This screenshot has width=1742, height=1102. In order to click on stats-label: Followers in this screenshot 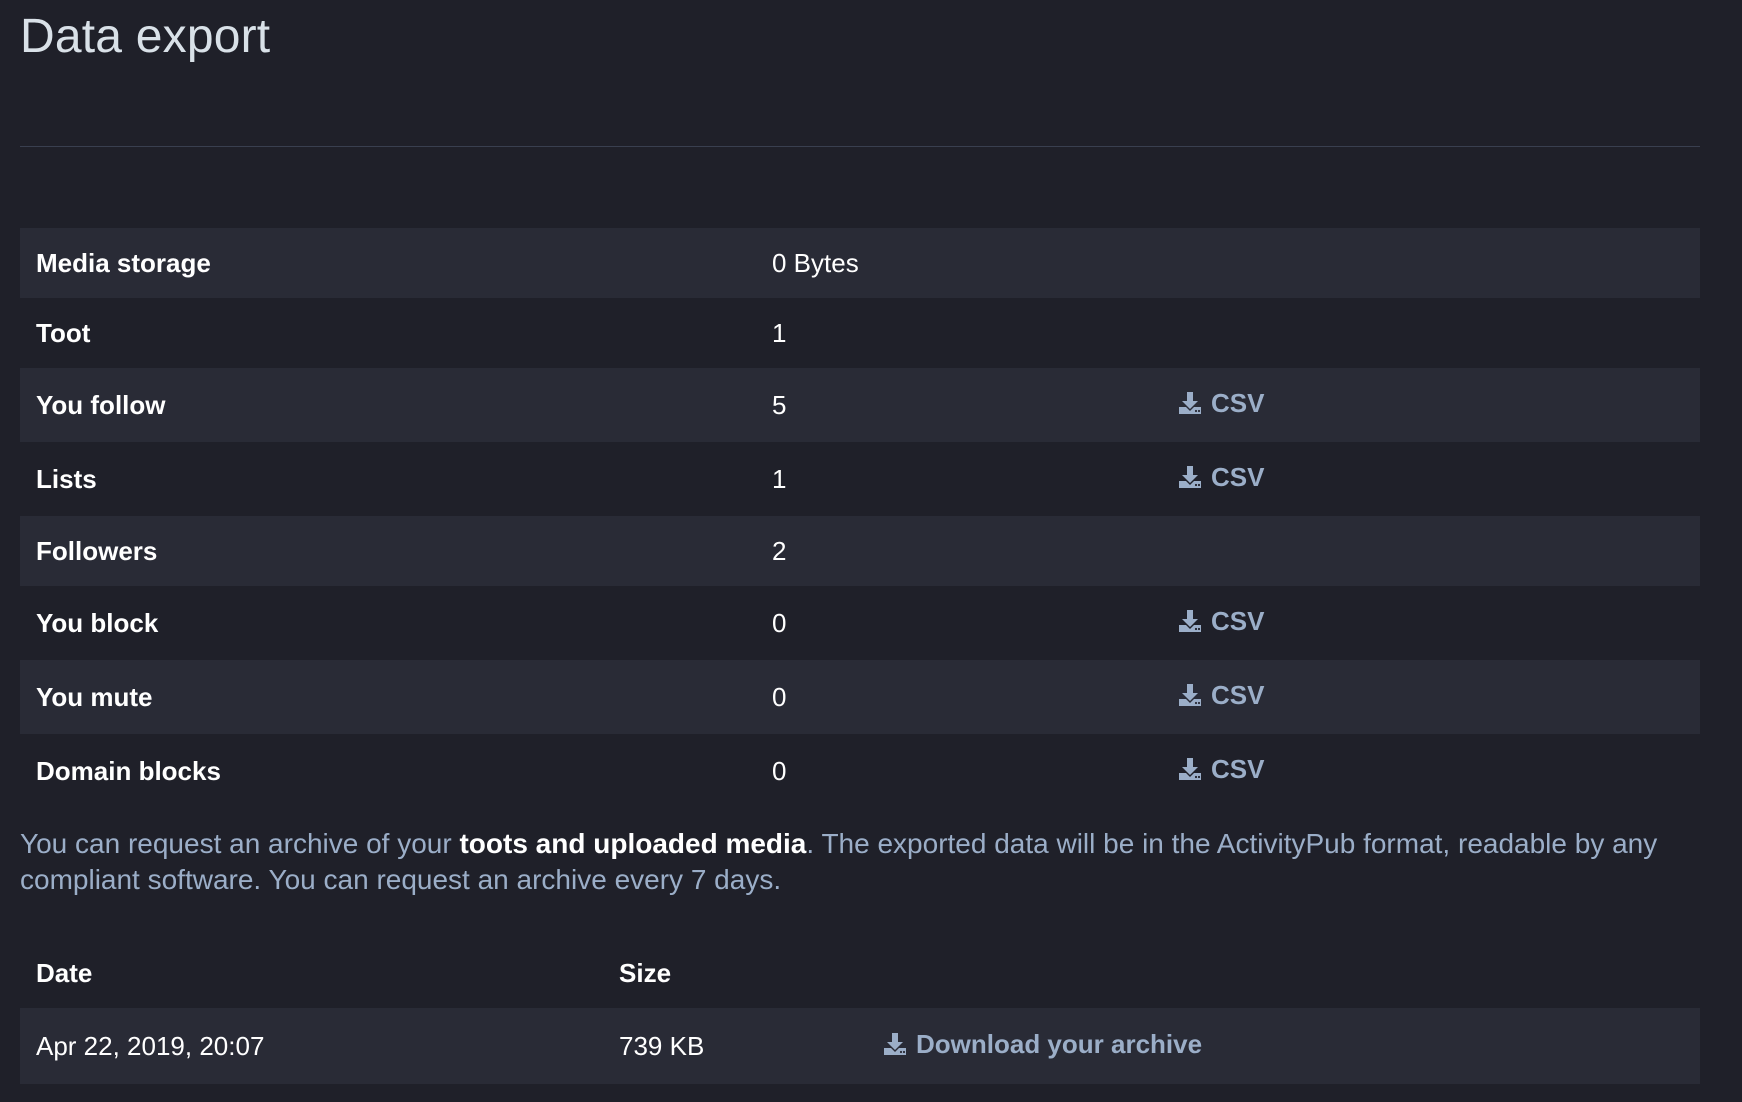, I will do `click(97, 551)`.